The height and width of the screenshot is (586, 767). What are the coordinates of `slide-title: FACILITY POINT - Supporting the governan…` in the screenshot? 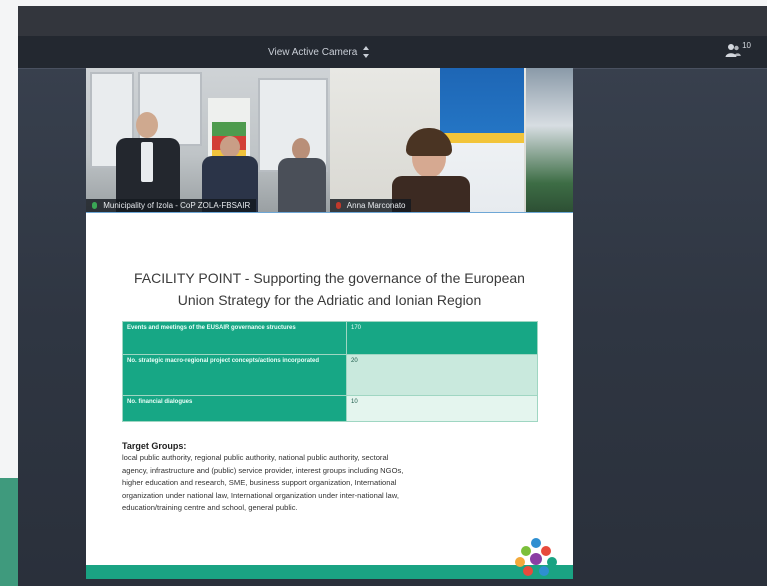 It's located at (329, 289).